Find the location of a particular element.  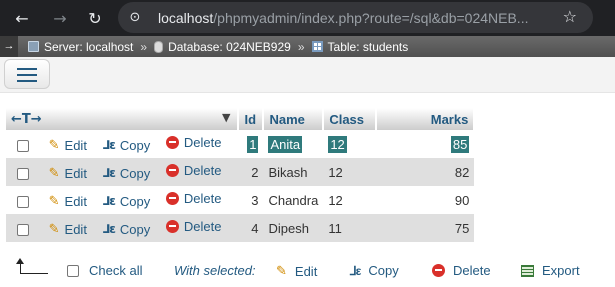

bulk-export-button: Export is located at coordinates (550, 270).